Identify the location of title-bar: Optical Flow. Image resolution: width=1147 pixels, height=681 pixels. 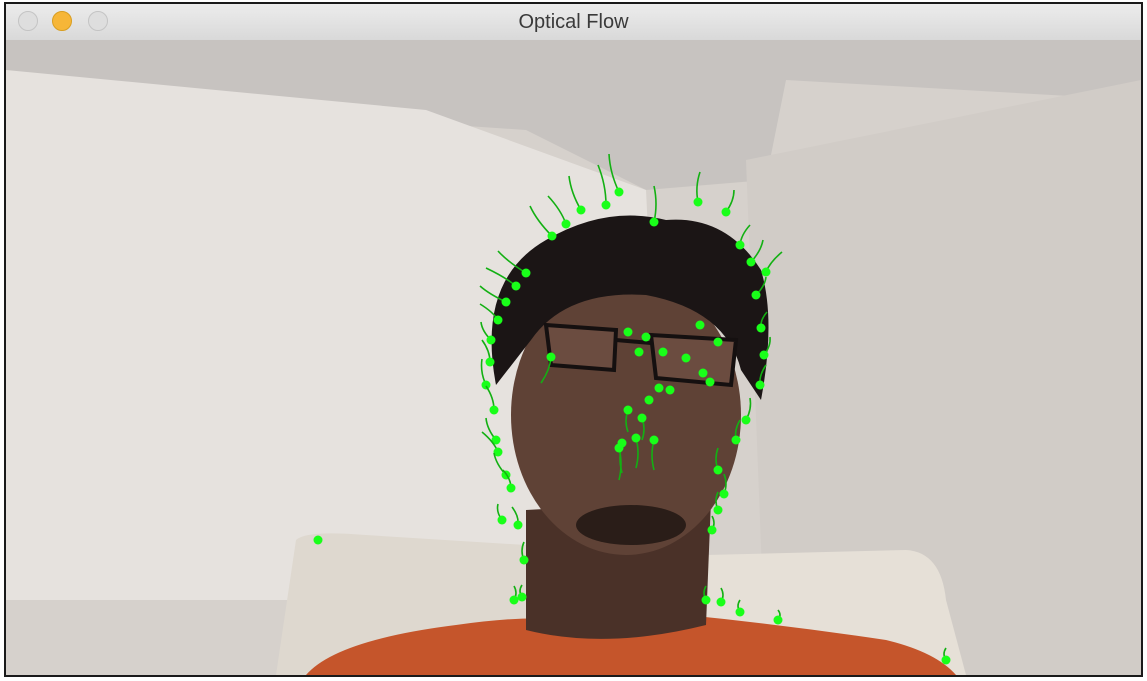
(573, 22).